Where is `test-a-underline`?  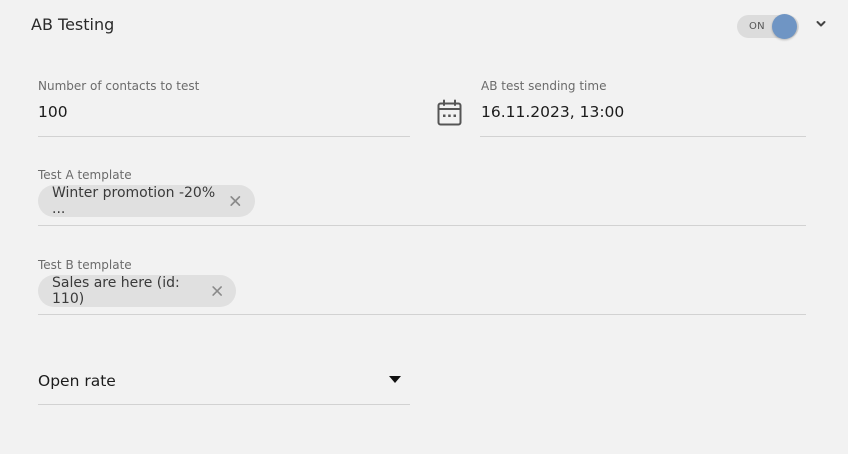
test-a-underline is located at coordinates (422, 225).